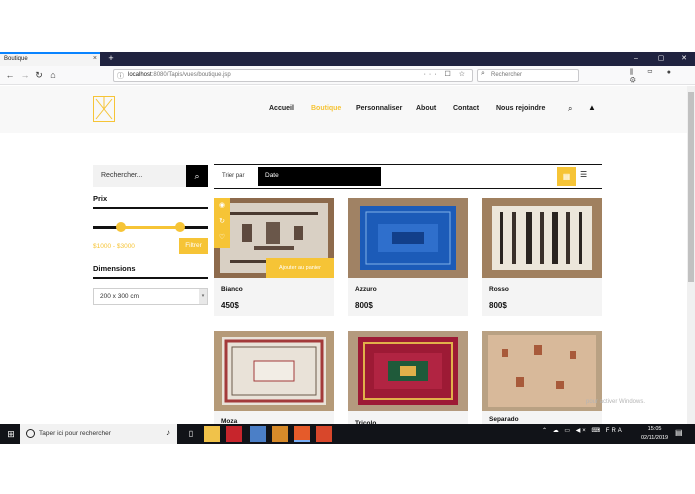 The image size is (695, 494). Describe the element at coordinates (75, 433) in the screenshot. I see `taskbar-search-placeholder: Taper ici pour rechercher` at that location.